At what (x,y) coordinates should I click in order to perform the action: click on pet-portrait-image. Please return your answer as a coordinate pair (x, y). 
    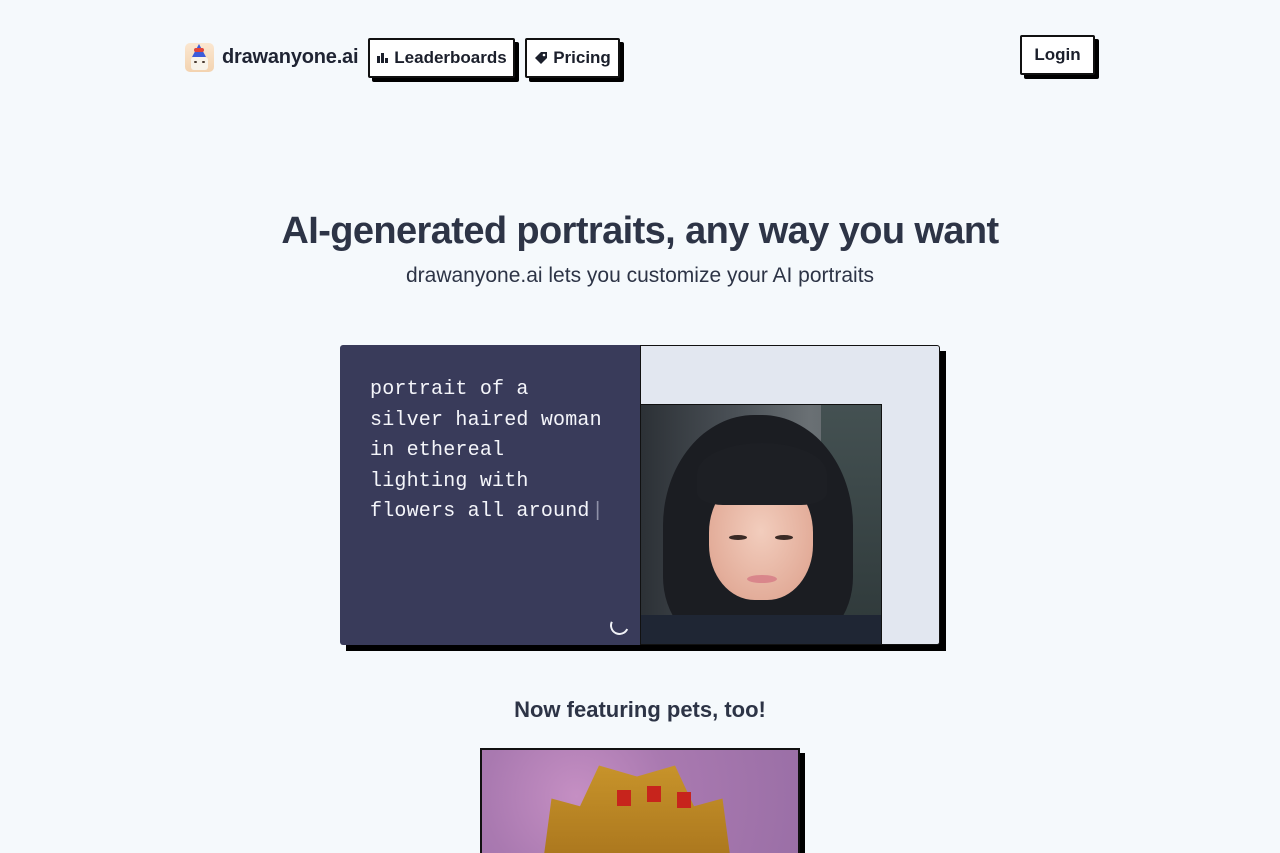
    Looking at the image, I should click on (640, 800).